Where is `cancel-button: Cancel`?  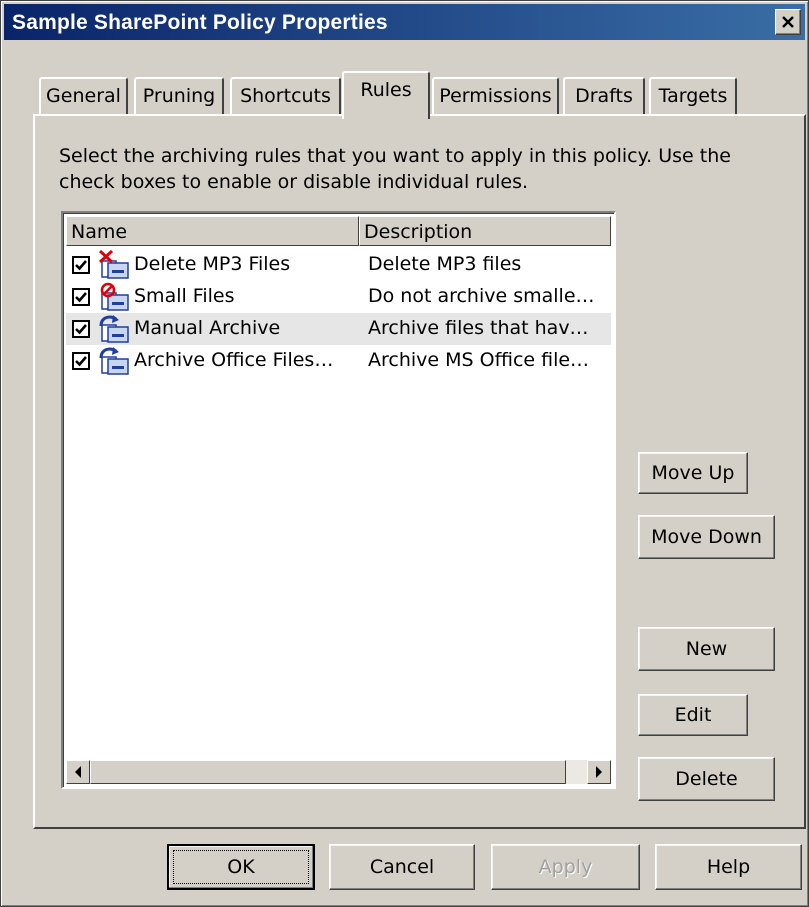 cancel-button: Cancel is located at coordinates (402, 867).